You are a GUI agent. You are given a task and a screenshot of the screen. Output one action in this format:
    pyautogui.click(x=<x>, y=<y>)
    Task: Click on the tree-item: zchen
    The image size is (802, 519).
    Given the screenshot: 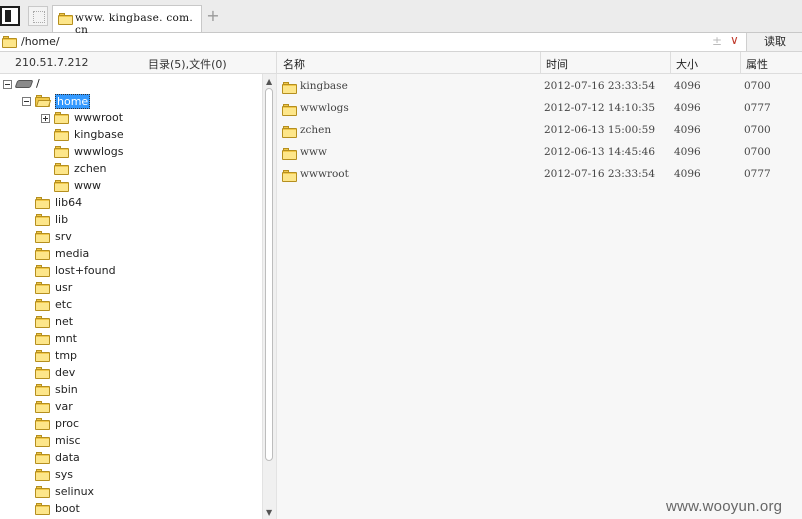 What is the action you would take?
    pyautogui.click(x=131, y=169)
    